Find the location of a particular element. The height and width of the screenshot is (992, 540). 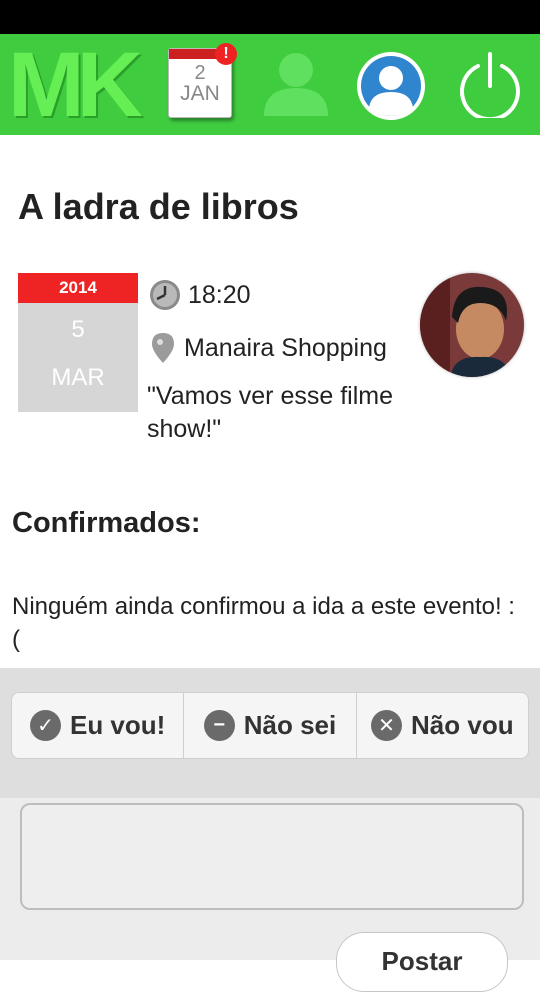

going-button: ✓ Eu vou! is located at coordinates (98, 725).